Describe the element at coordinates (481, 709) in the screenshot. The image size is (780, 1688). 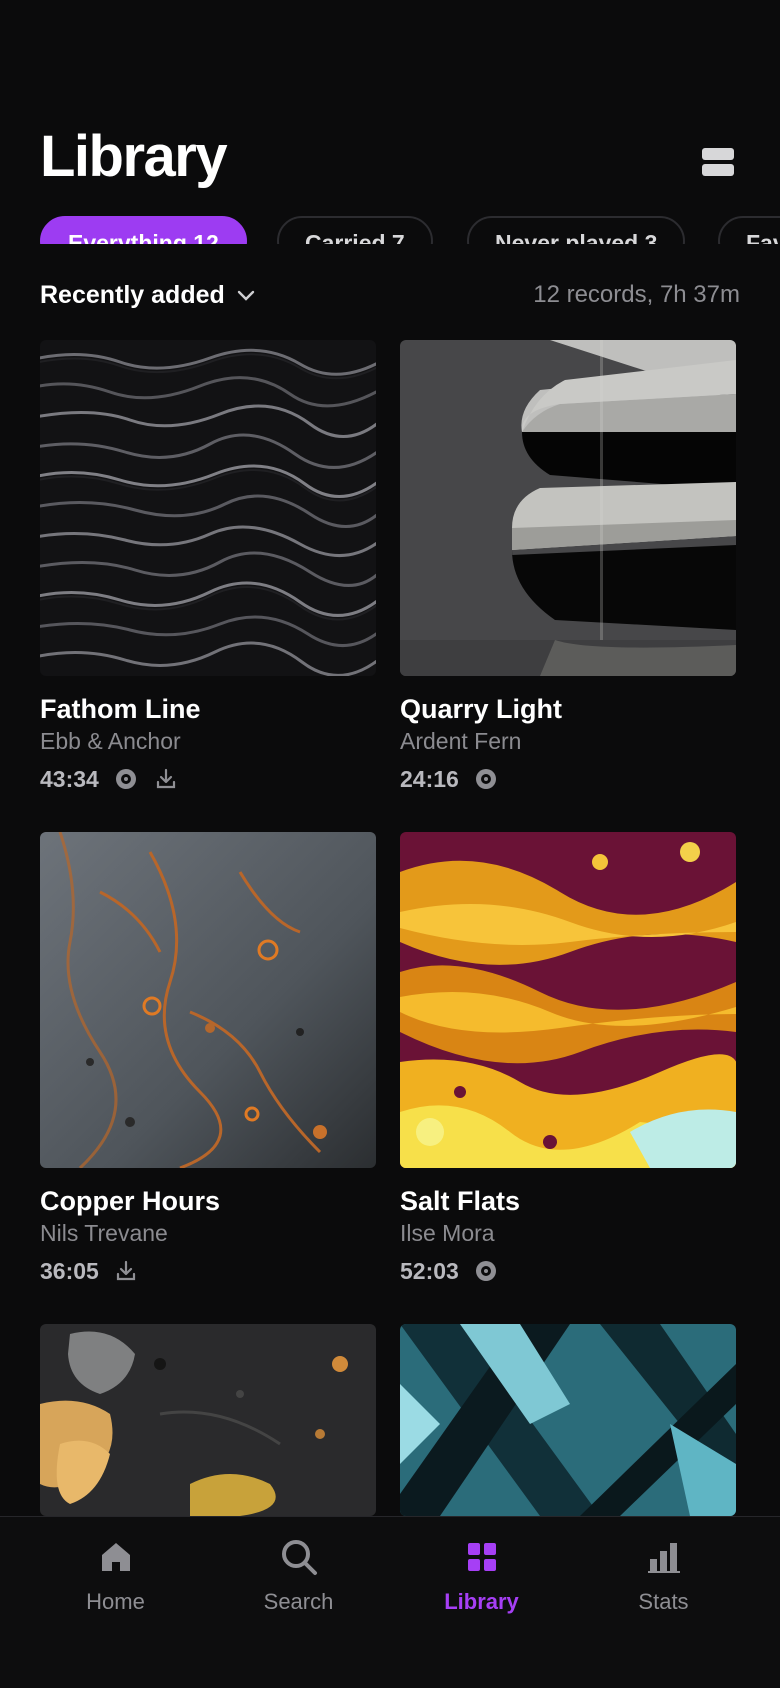
I see `record-title: Quarry Light` at that location.